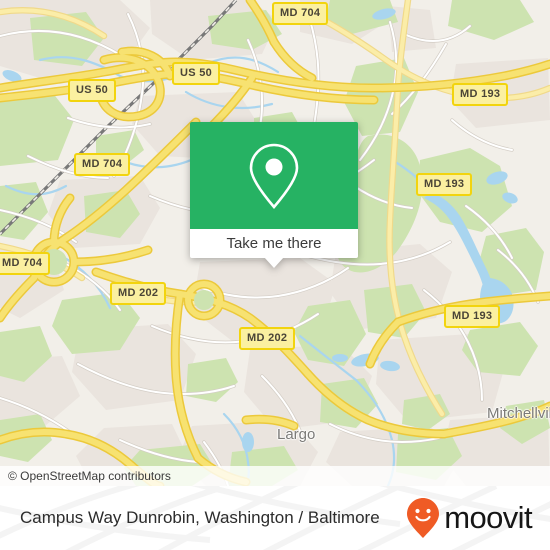  I want to click on map-pin-icon, so click(274, 176).